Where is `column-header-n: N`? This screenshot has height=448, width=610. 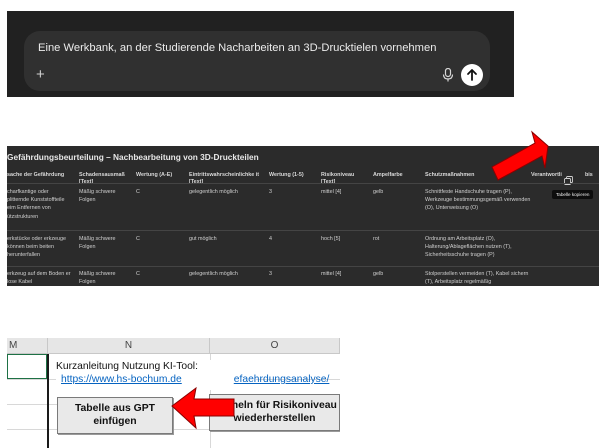 column-header-n: N is located at coordinates (129, 346).